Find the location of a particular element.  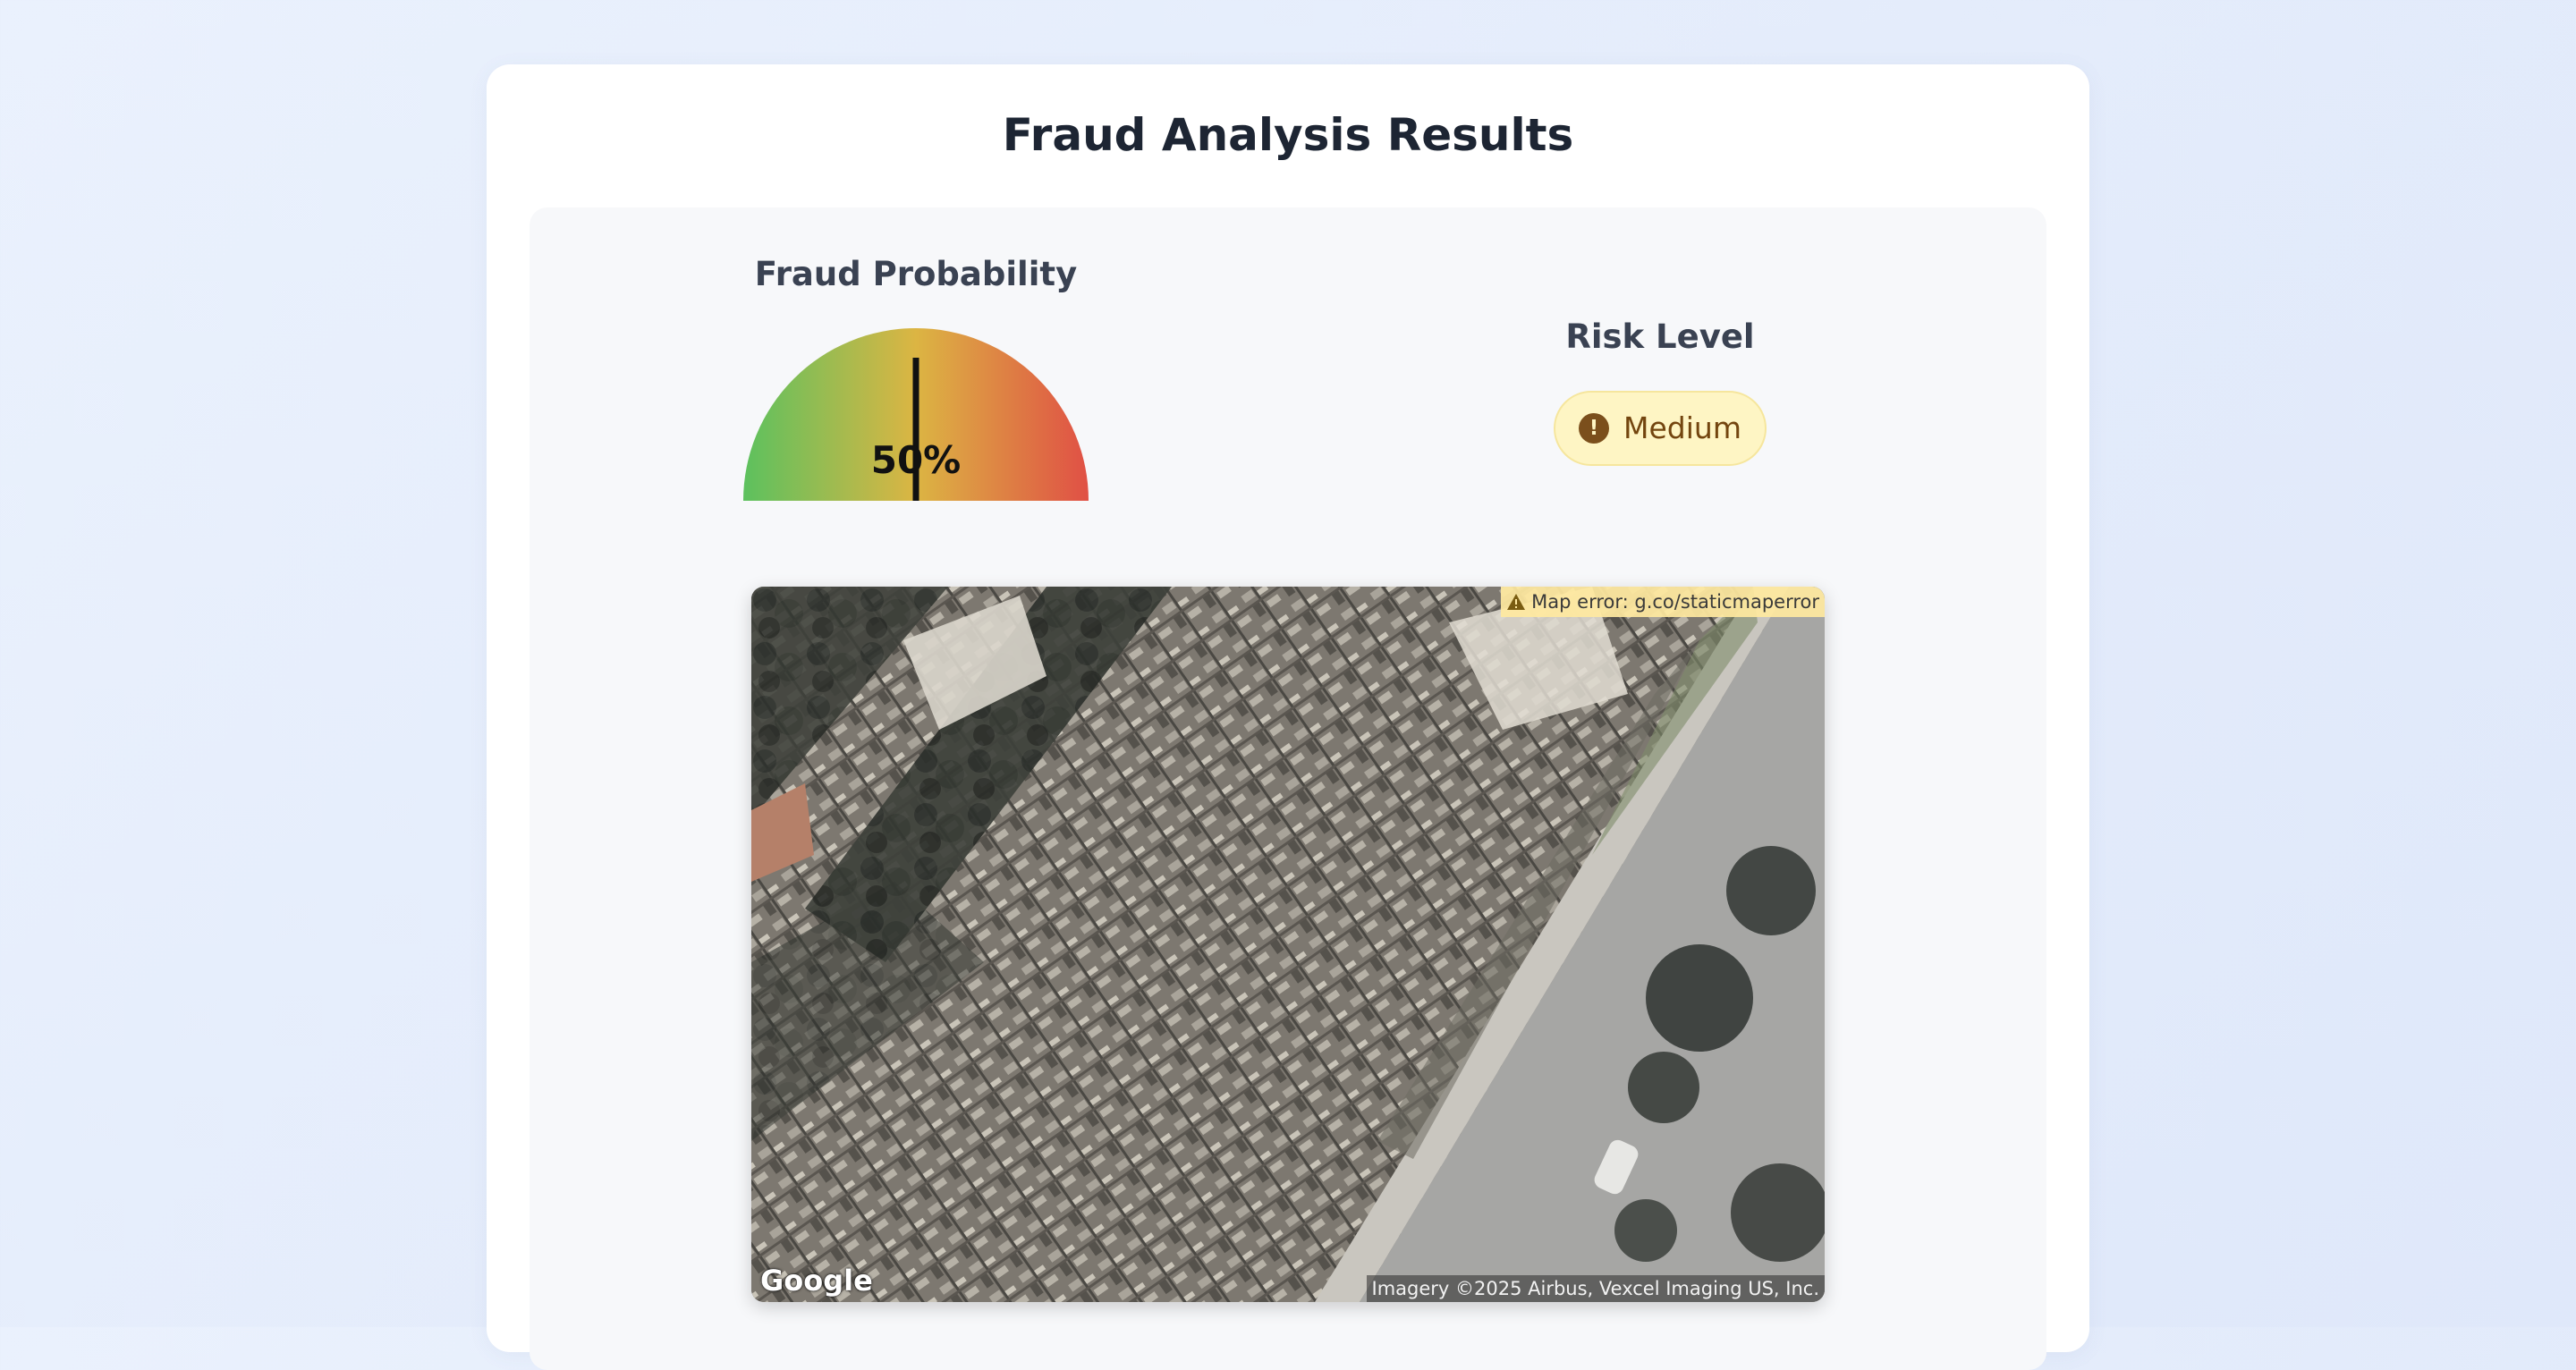

fraud-probability-value: 50% is located at coordinates (916, 460).